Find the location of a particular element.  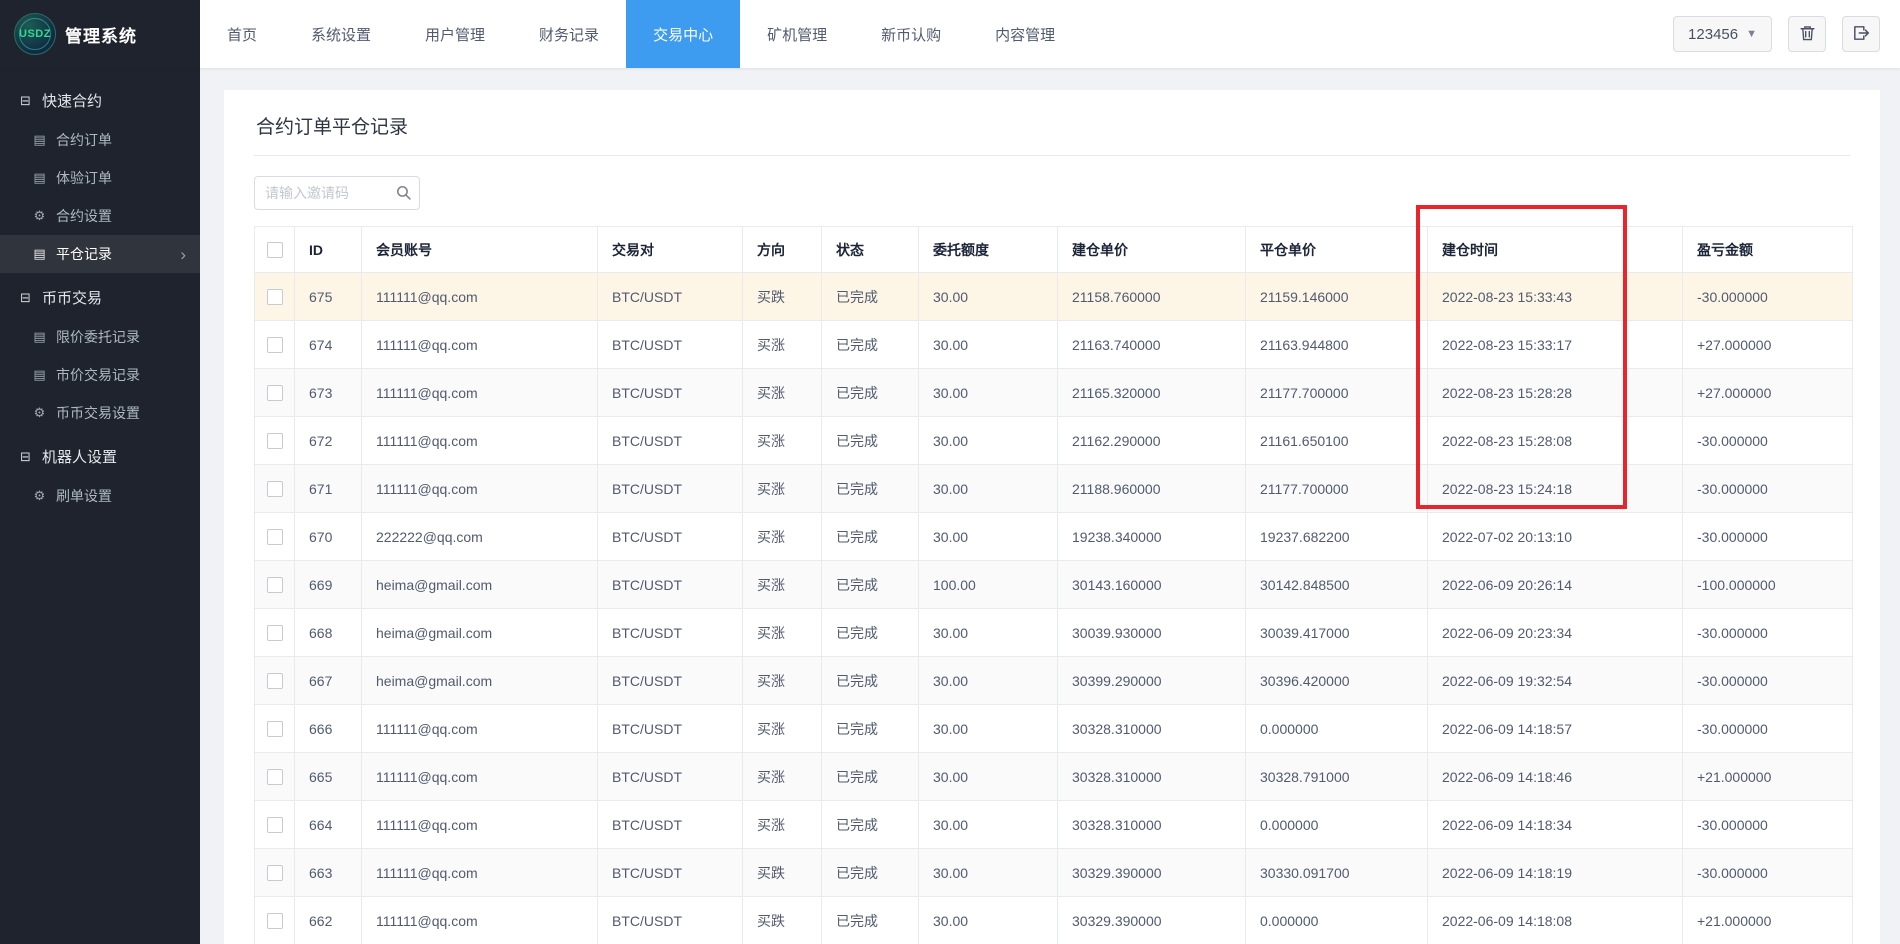

sidebar-section-title: 快速合约 is located at coordinates (72, 101).